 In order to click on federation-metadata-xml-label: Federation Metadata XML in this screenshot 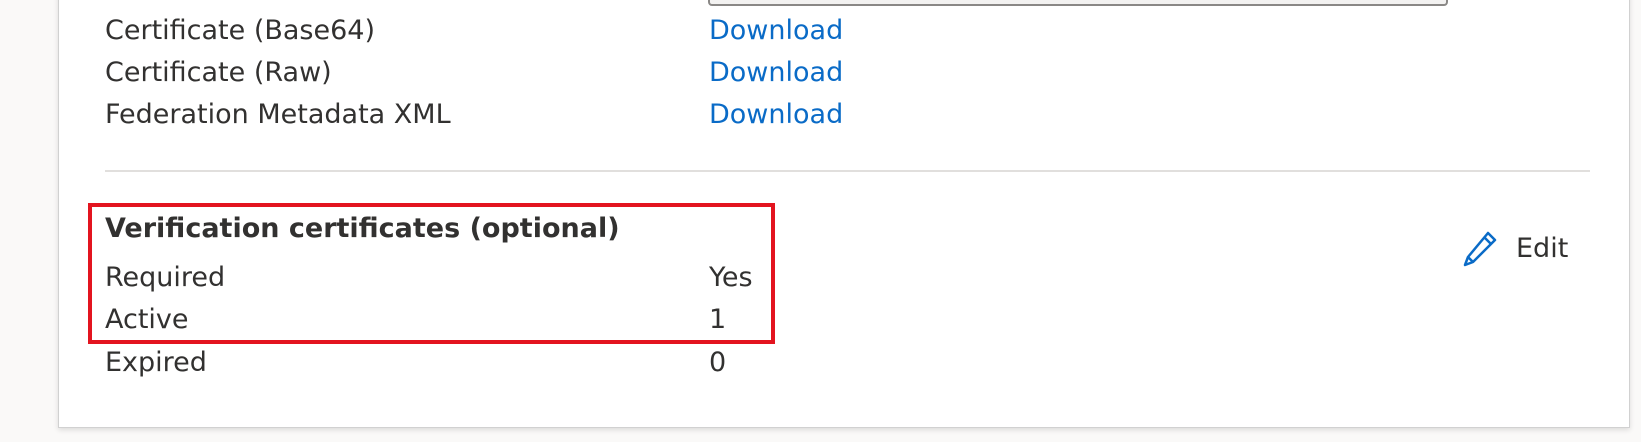, I will do `click(278, 114)`.